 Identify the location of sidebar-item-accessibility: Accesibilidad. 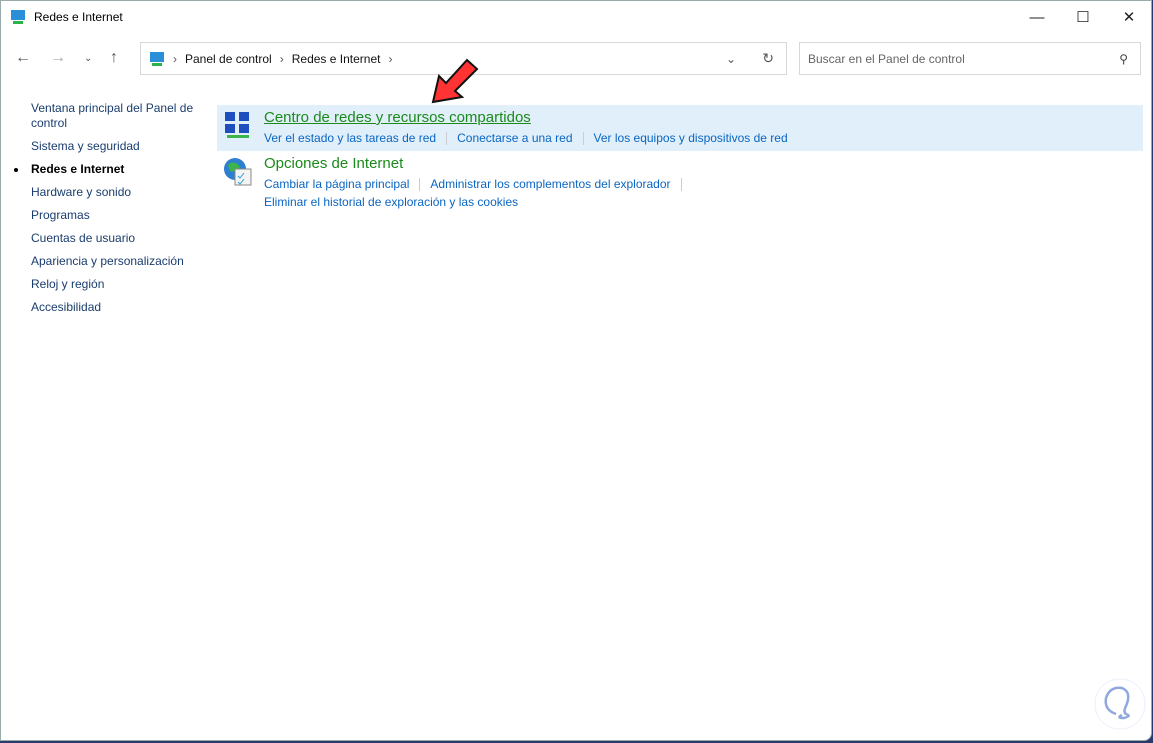
(116, 307).